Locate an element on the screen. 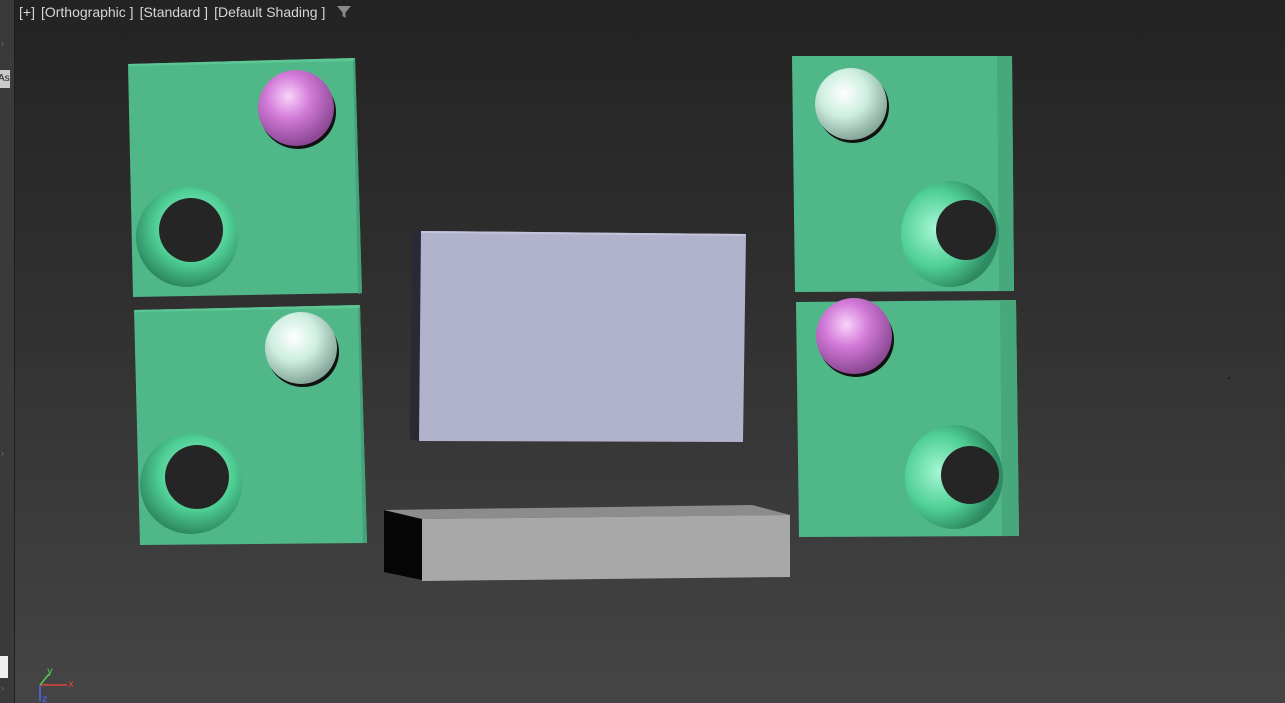 This screenshot has width=1285, height=703. axis-x-label: x is located at coordinates (71, 684).